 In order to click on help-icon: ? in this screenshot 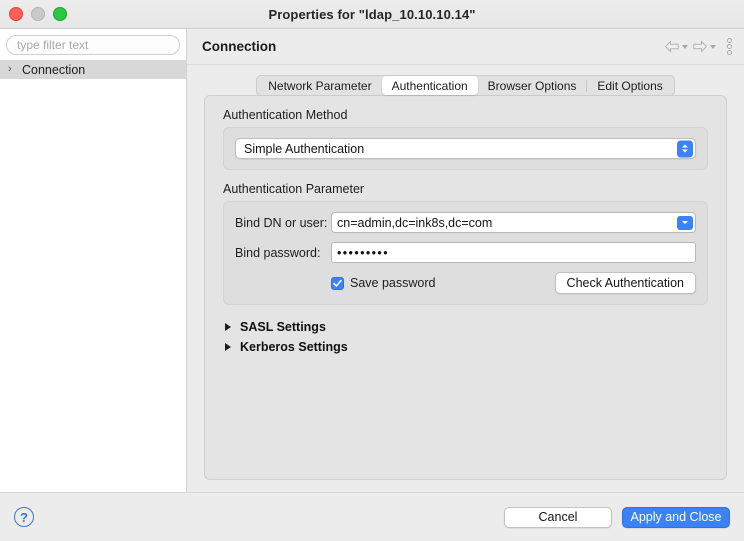, I will do `click(24, 517)`.